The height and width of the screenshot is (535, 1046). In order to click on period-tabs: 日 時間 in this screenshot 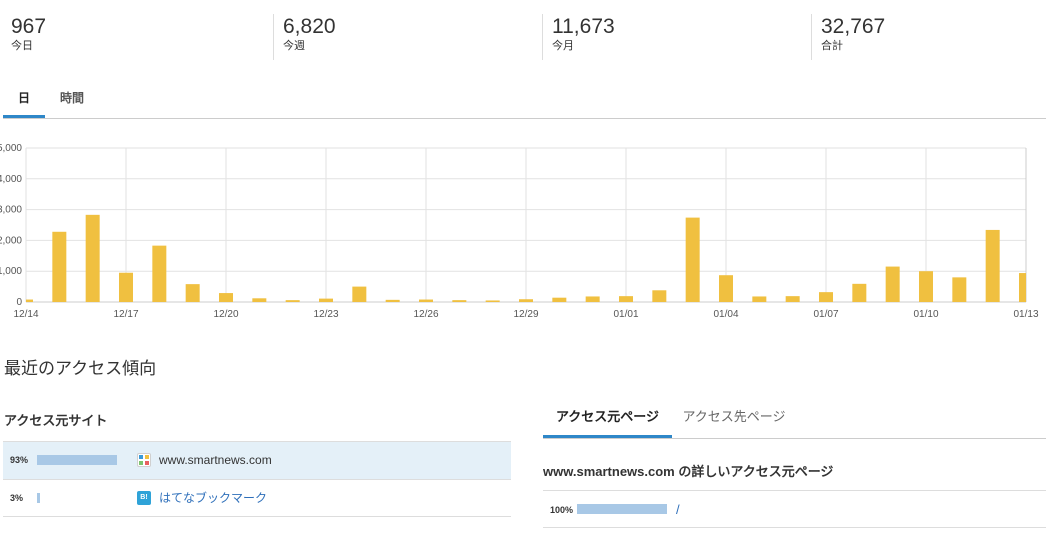, I will do `click(524, 98)`.